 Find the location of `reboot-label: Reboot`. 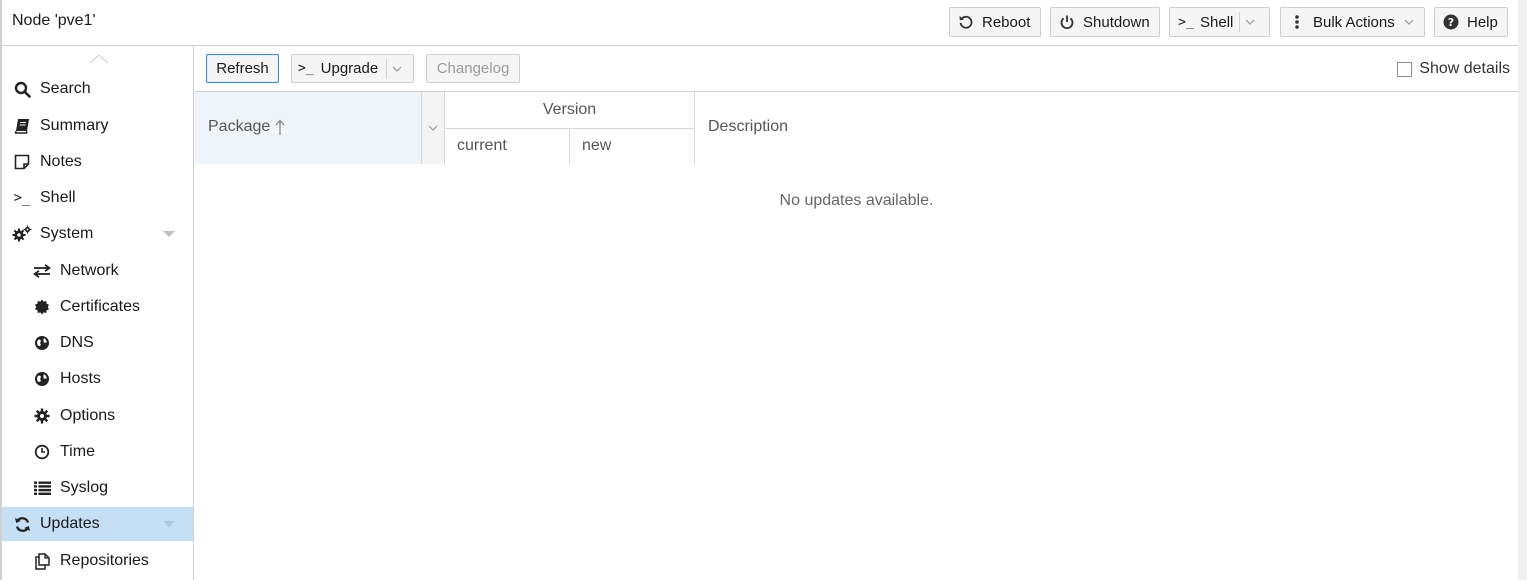

reboot-label: Reboot is located at coordinates (1006, 22).